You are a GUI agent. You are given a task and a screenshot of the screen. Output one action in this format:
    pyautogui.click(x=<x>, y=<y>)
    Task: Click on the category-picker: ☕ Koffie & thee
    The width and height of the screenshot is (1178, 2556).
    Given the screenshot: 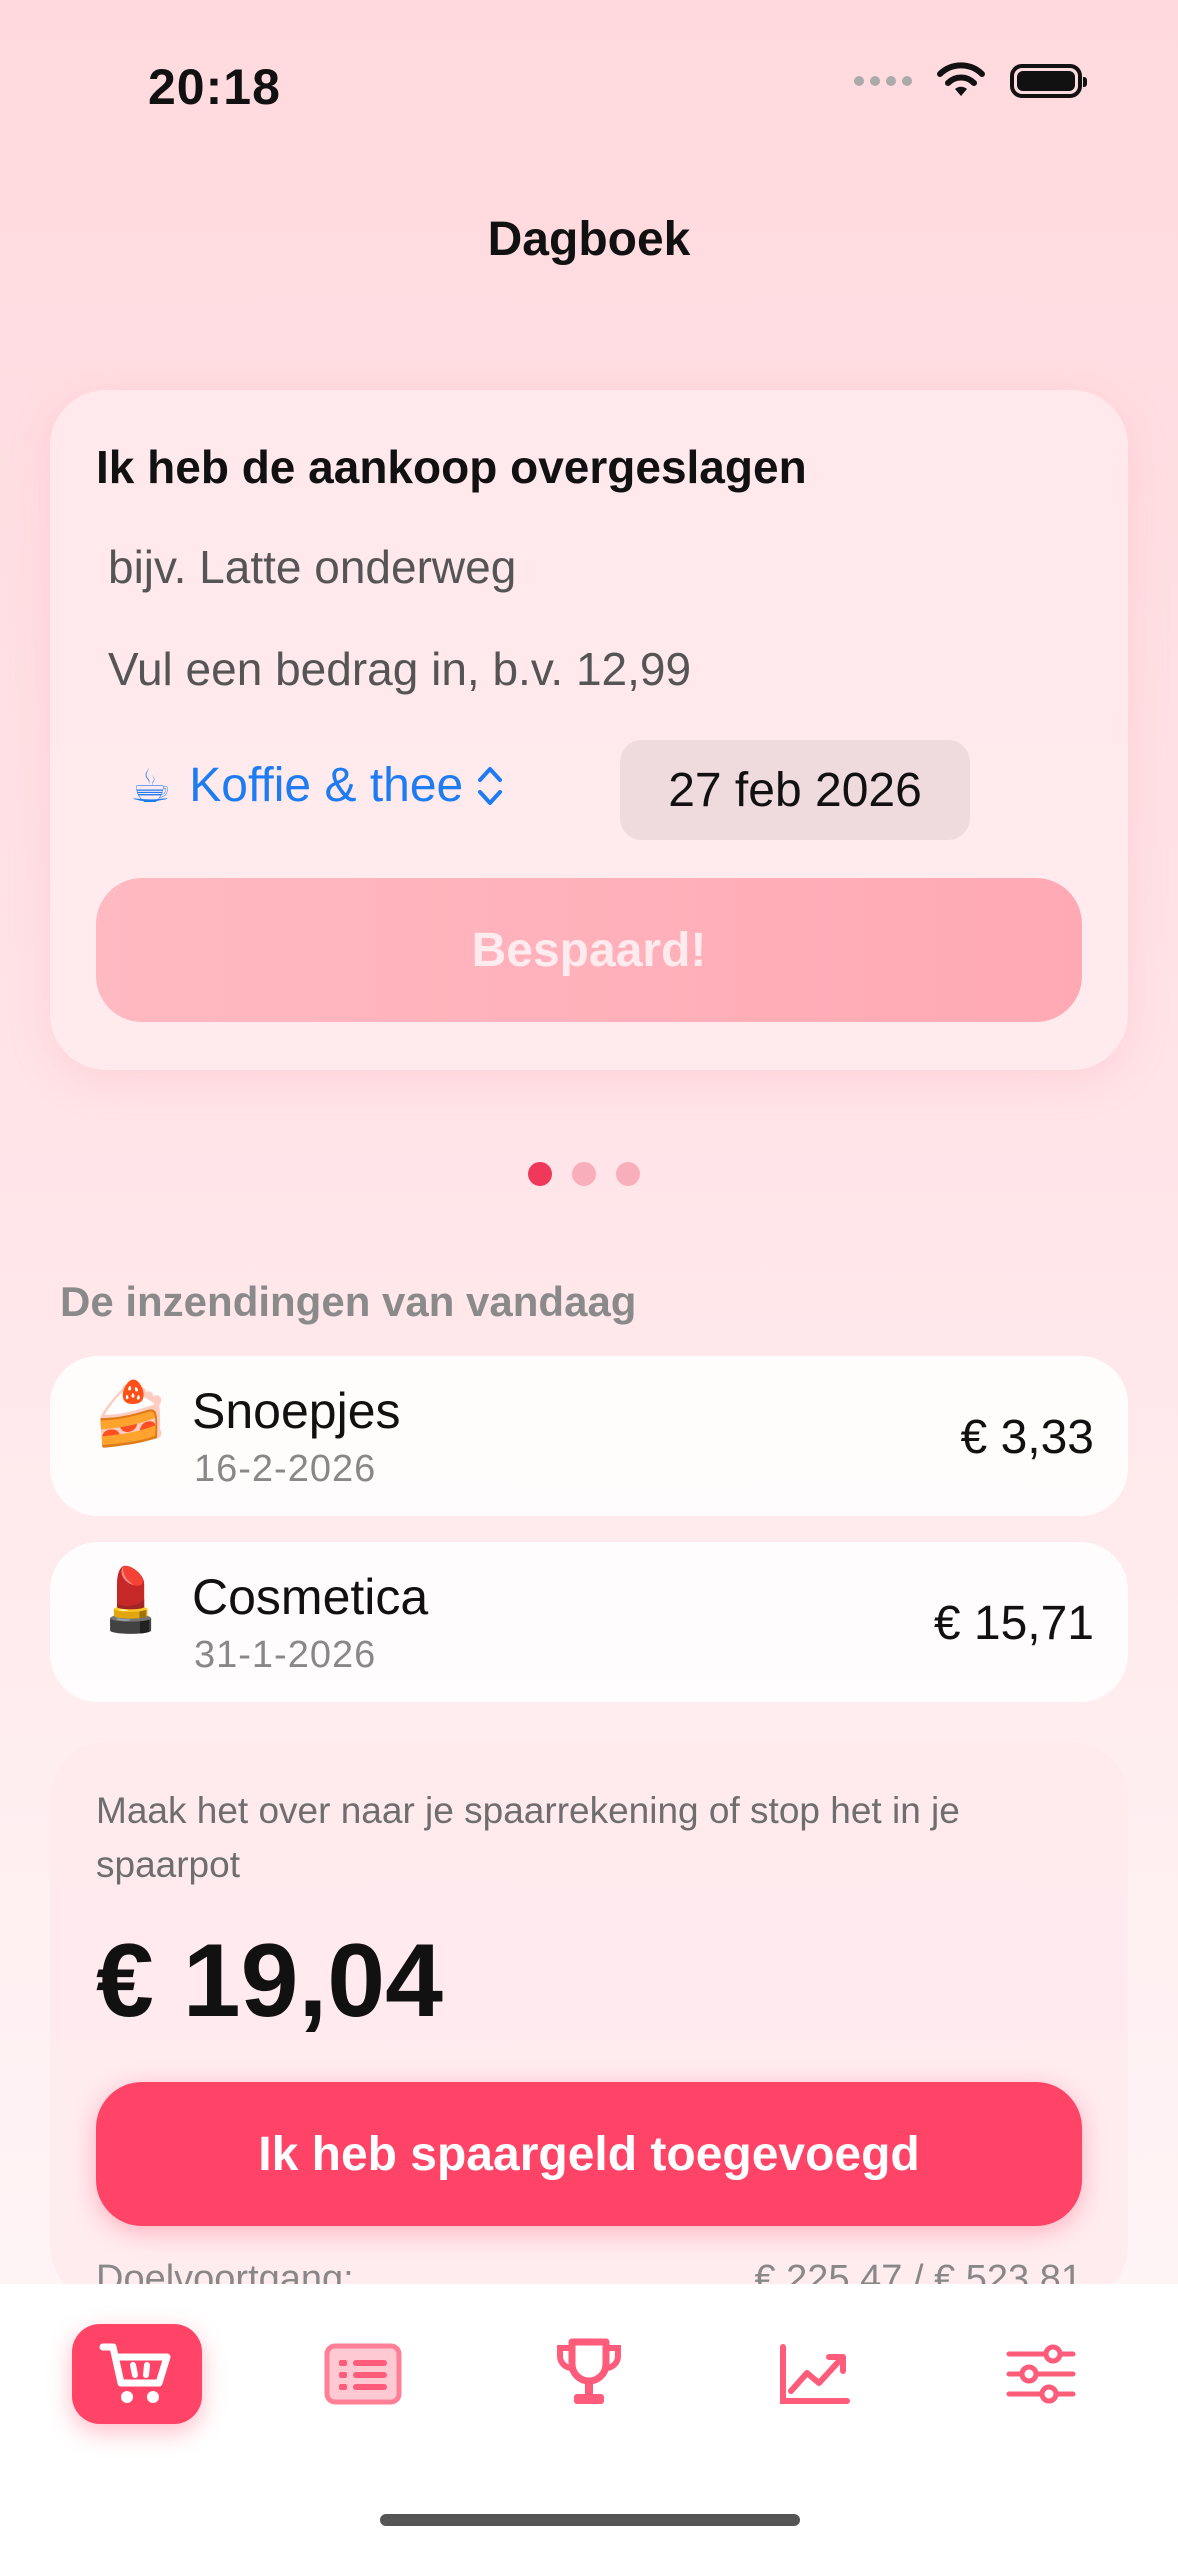 What is the action you would take?
    pyautogui.click(x=316, y=785)
    